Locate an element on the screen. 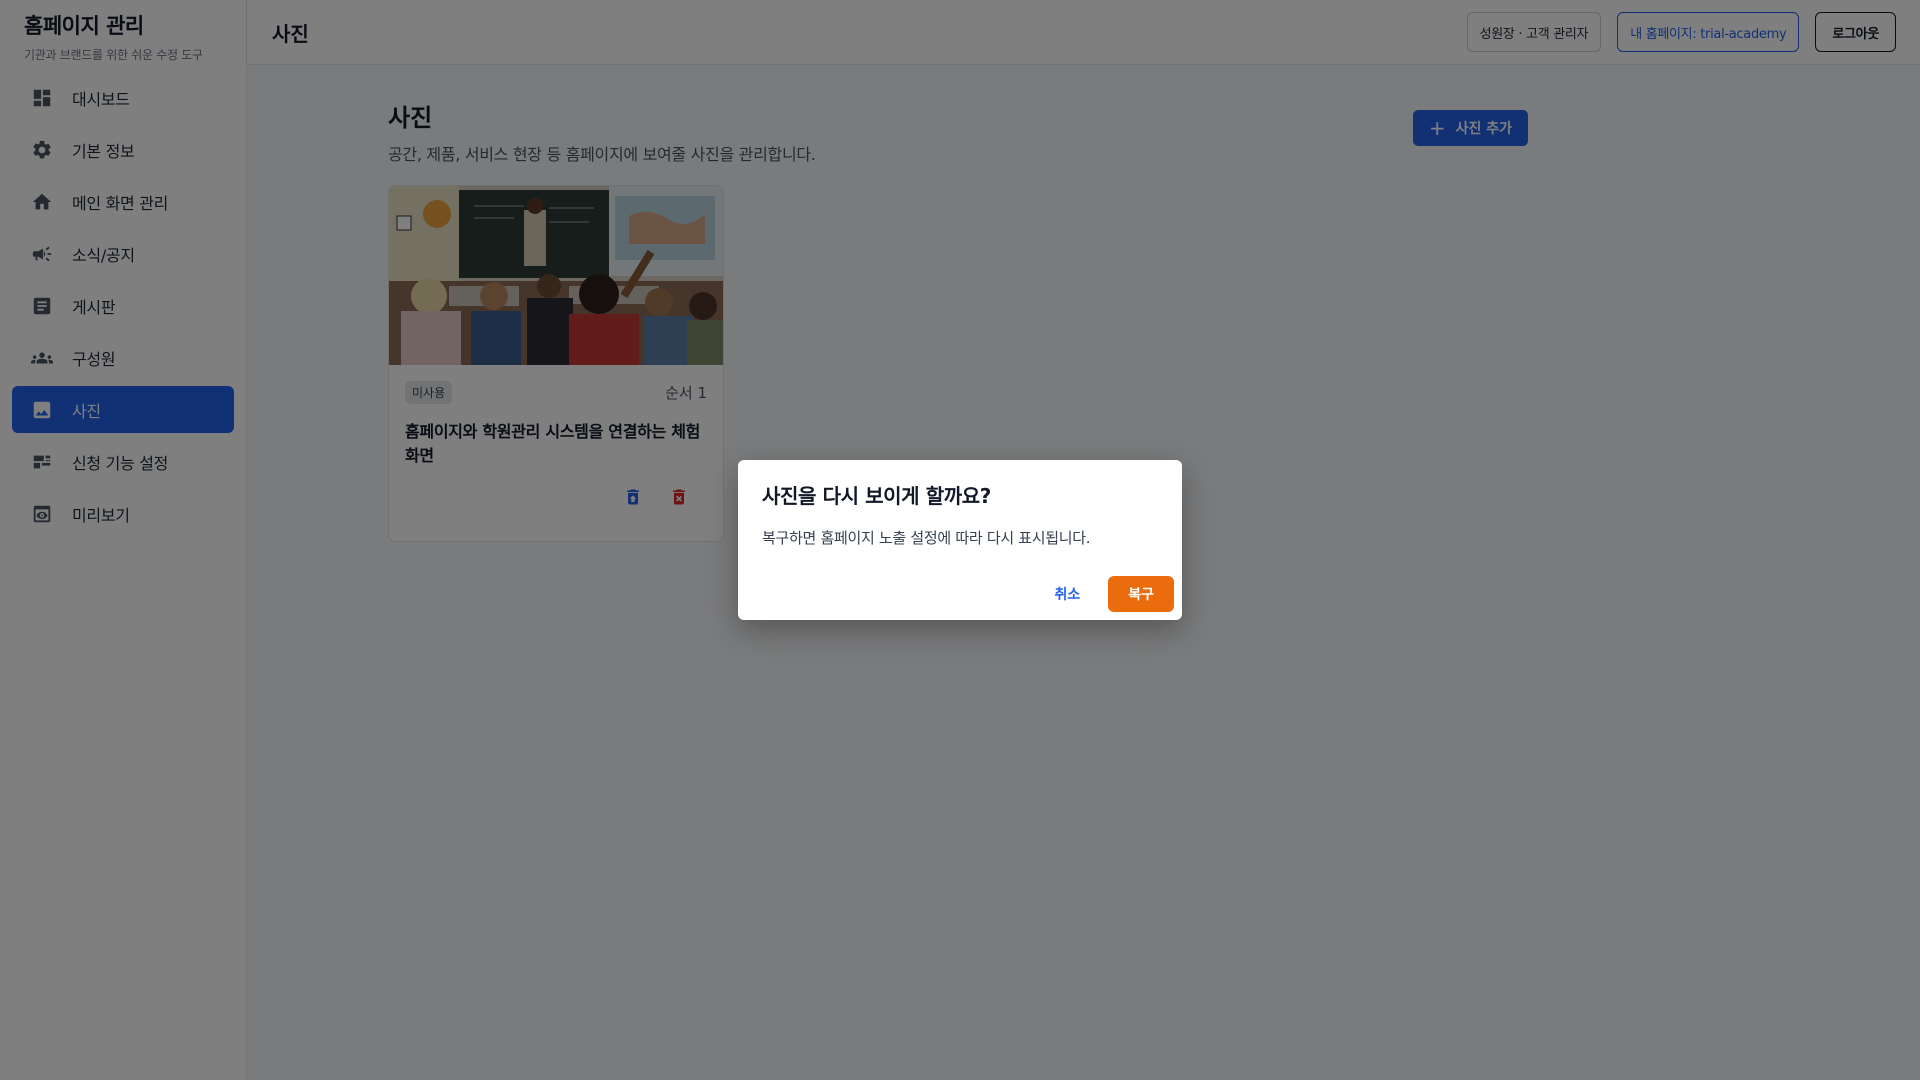  restore-button: 복구 is located at coordinates (1141, 594).